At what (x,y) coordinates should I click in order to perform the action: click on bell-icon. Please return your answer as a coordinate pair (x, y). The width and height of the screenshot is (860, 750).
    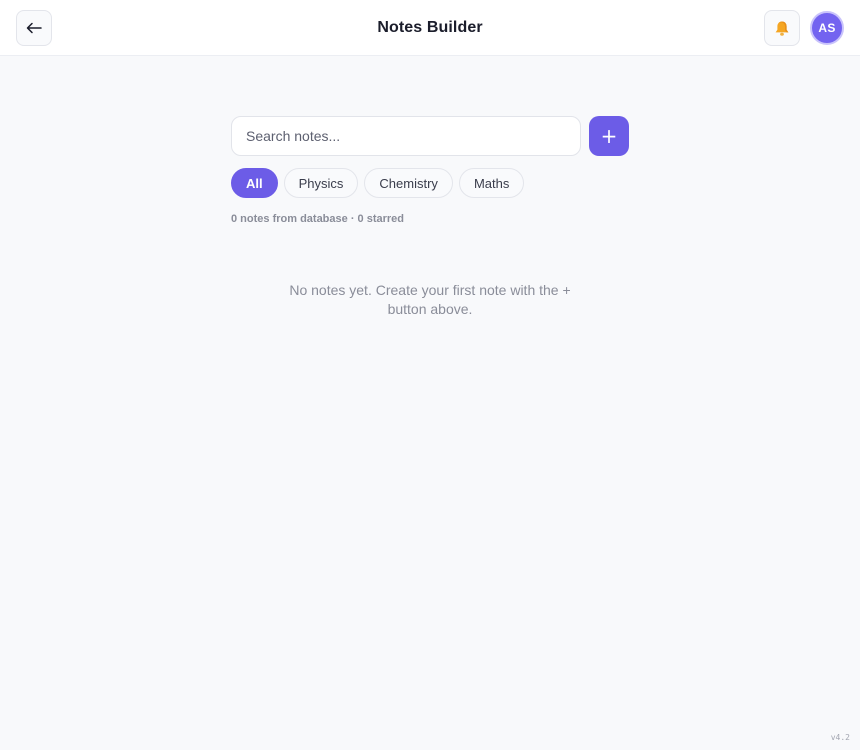
    Looking at the image, I should click on (782, 28).